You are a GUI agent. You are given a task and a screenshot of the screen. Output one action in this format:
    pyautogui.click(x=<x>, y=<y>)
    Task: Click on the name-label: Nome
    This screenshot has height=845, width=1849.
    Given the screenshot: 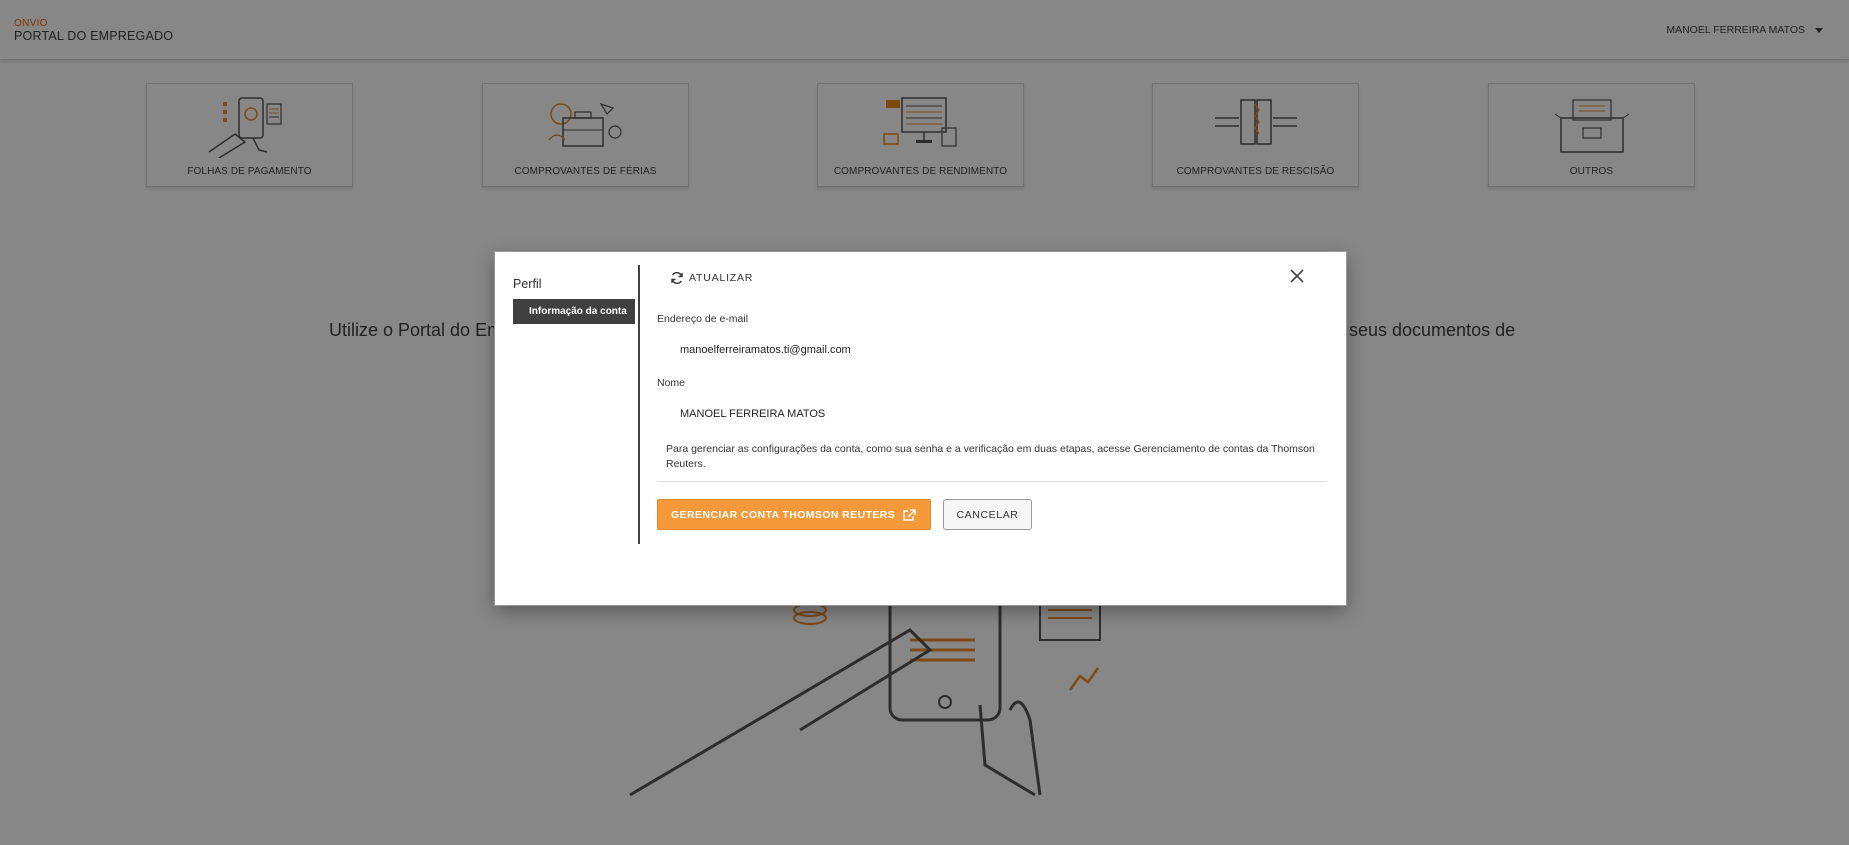 What is the action you would take?
    pyautogui.click(x=671, y=383)
    